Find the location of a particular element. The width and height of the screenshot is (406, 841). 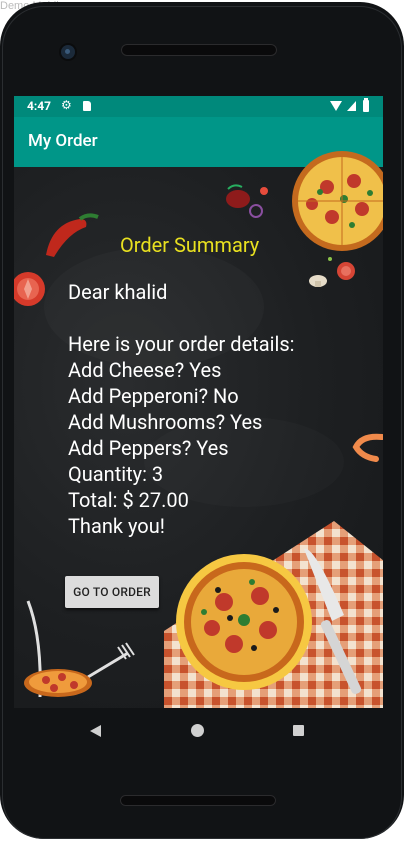

wifi-icon is located at coordinates (336, 106).